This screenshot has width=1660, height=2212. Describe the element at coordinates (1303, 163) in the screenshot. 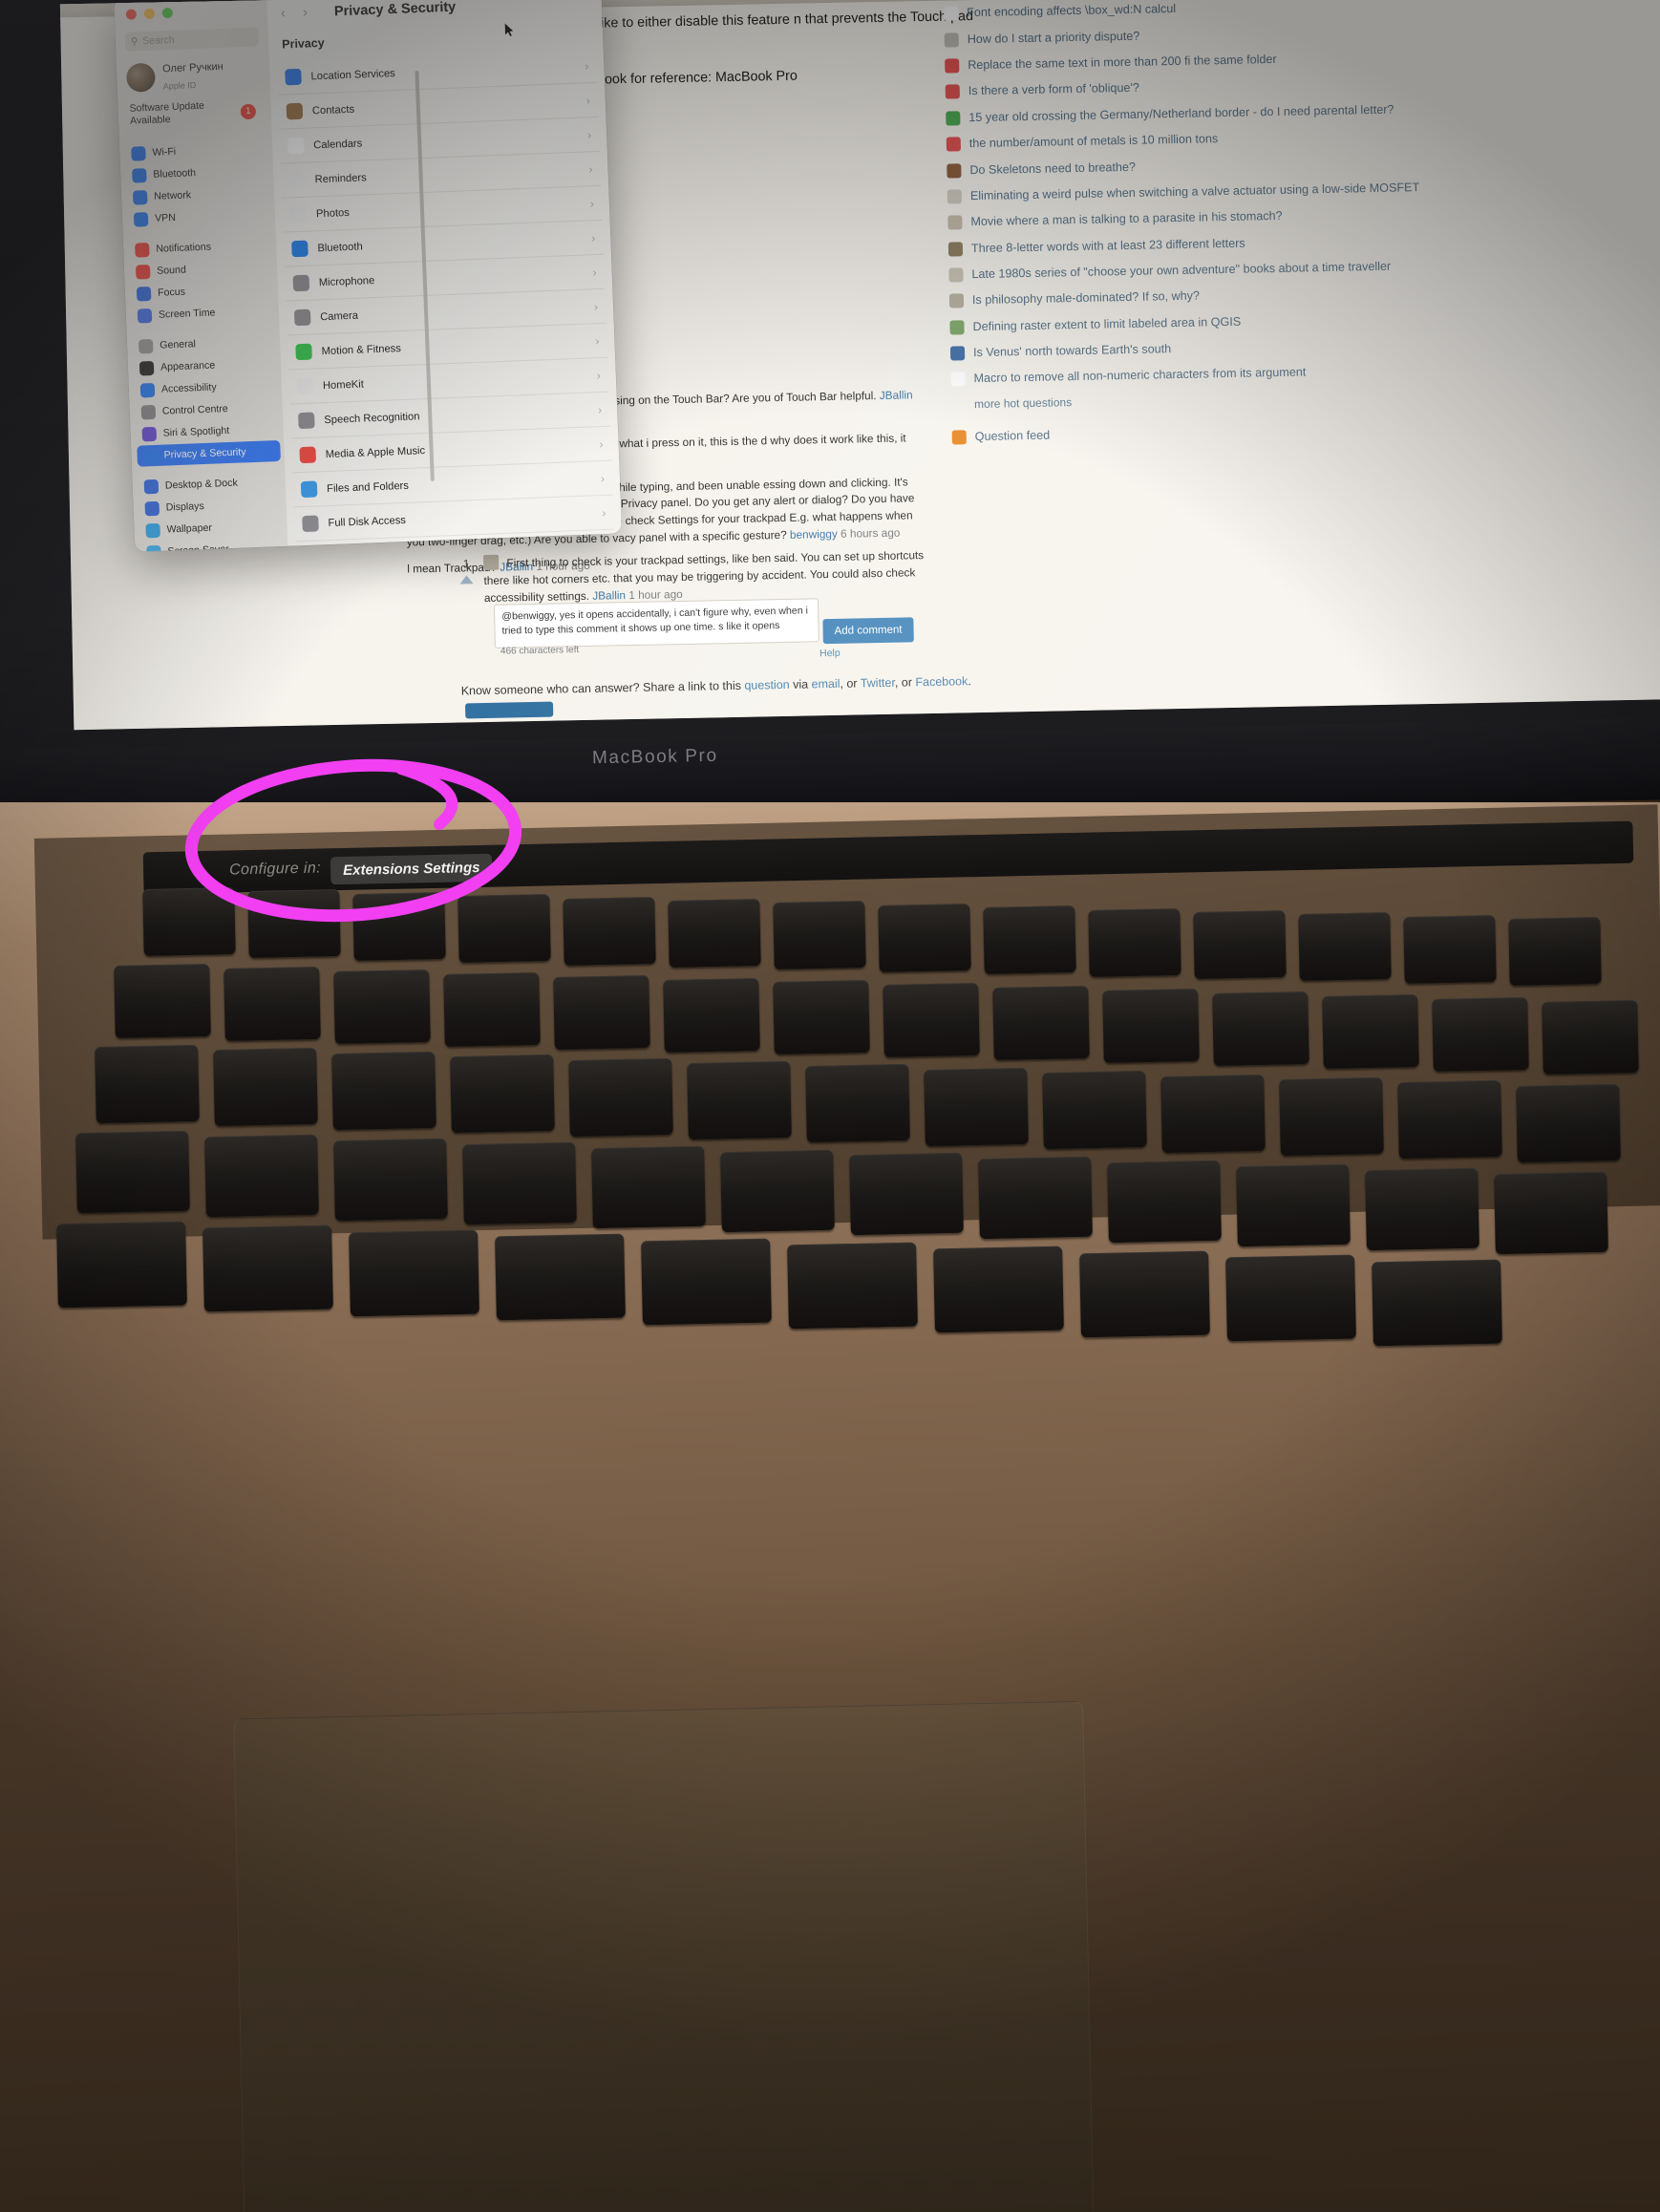

I see `hot-question-item: Do Skeletons need to breathe?` at that location.